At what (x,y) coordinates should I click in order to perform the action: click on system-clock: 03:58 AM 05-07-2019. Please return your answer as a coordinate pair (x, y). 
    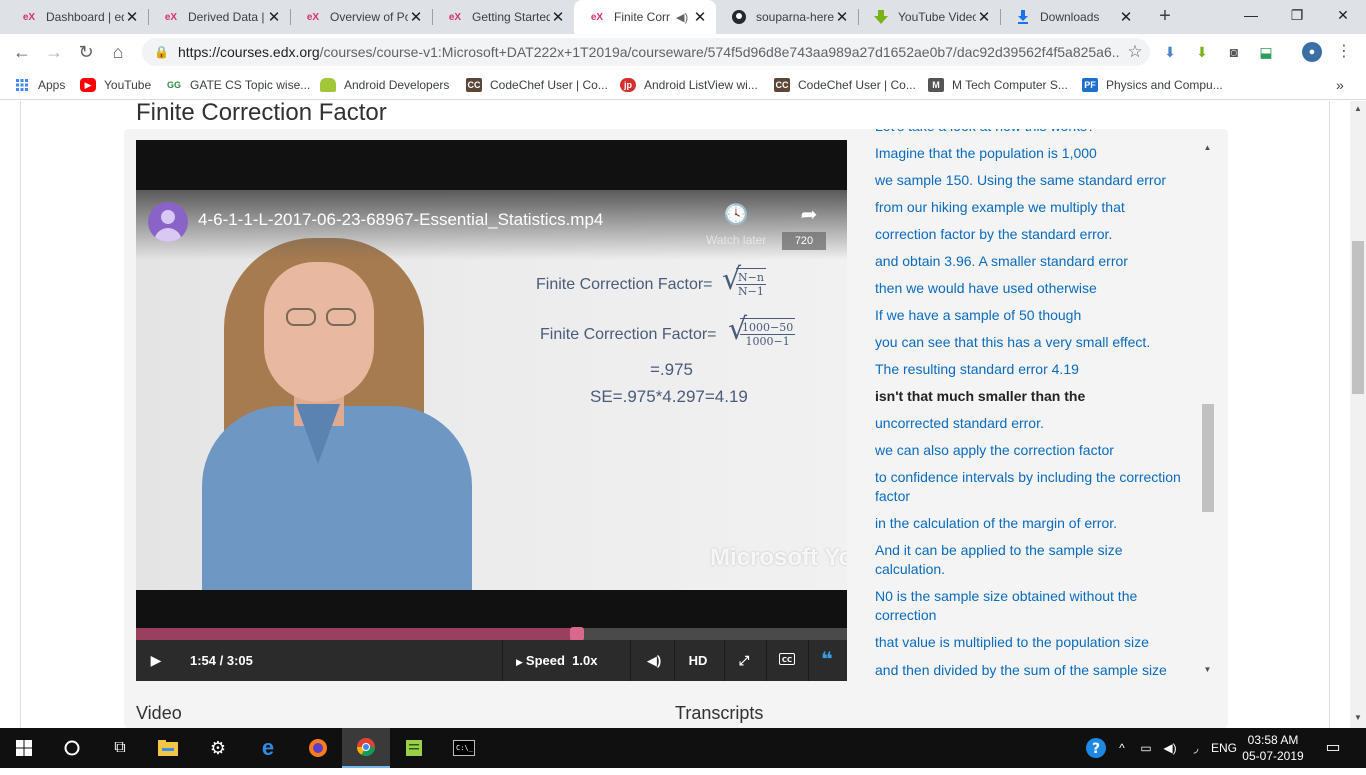
    Looking at the image, I should click on (1273, 748).